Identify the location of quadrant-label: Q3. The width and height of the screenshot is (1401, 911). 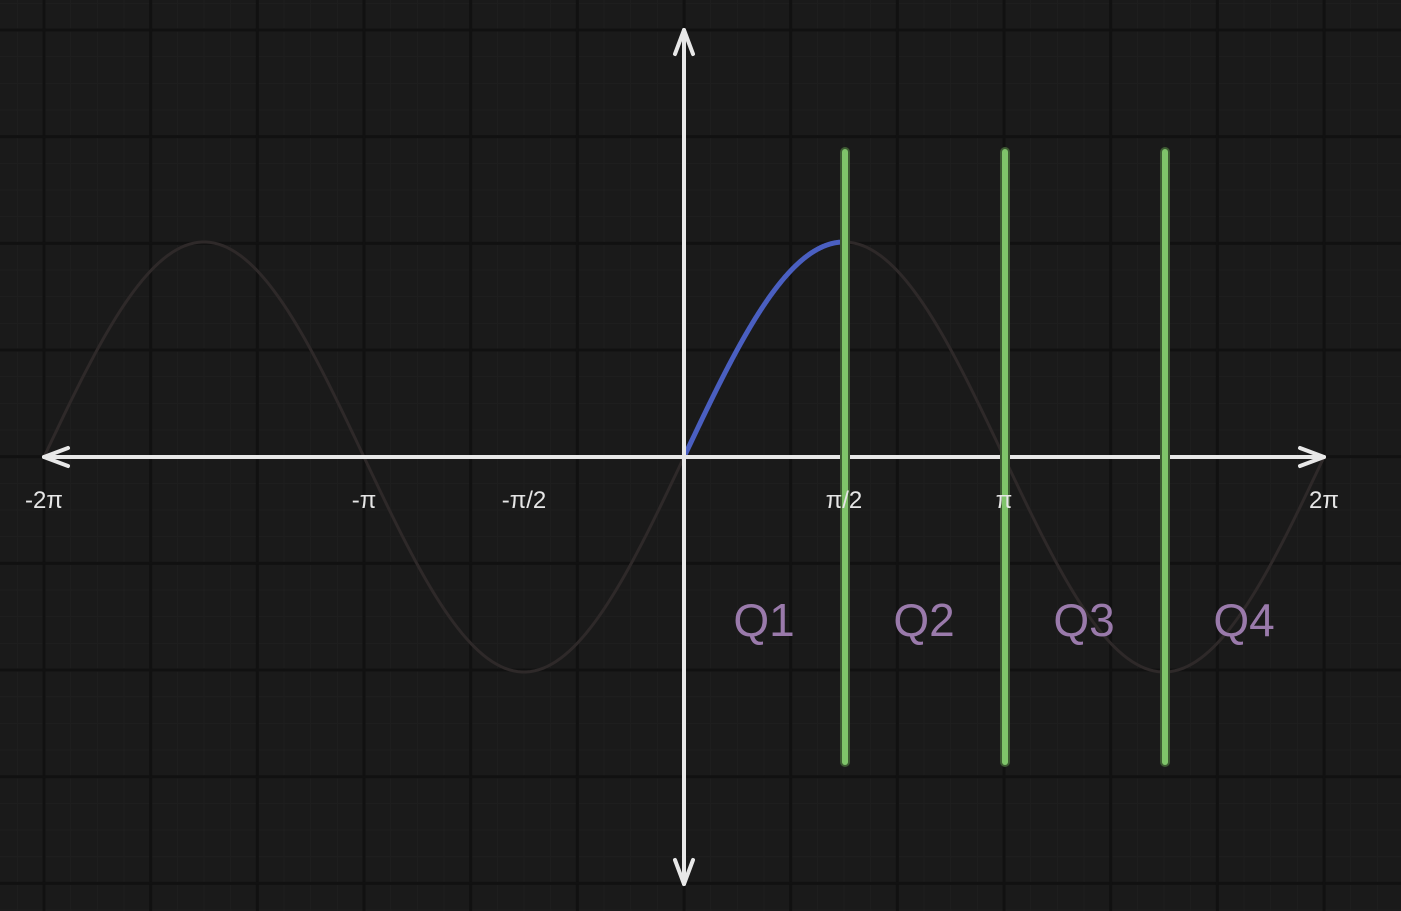
(1083, 620).